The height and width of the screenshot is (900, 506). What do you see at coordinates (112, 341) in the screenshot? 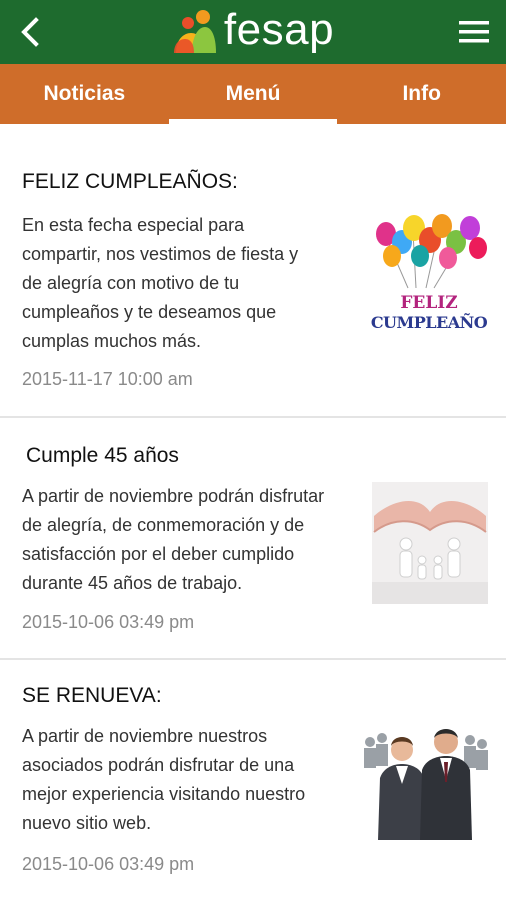
I see `news-line: cumplas muchos más.` at bounding box center [112, 341].